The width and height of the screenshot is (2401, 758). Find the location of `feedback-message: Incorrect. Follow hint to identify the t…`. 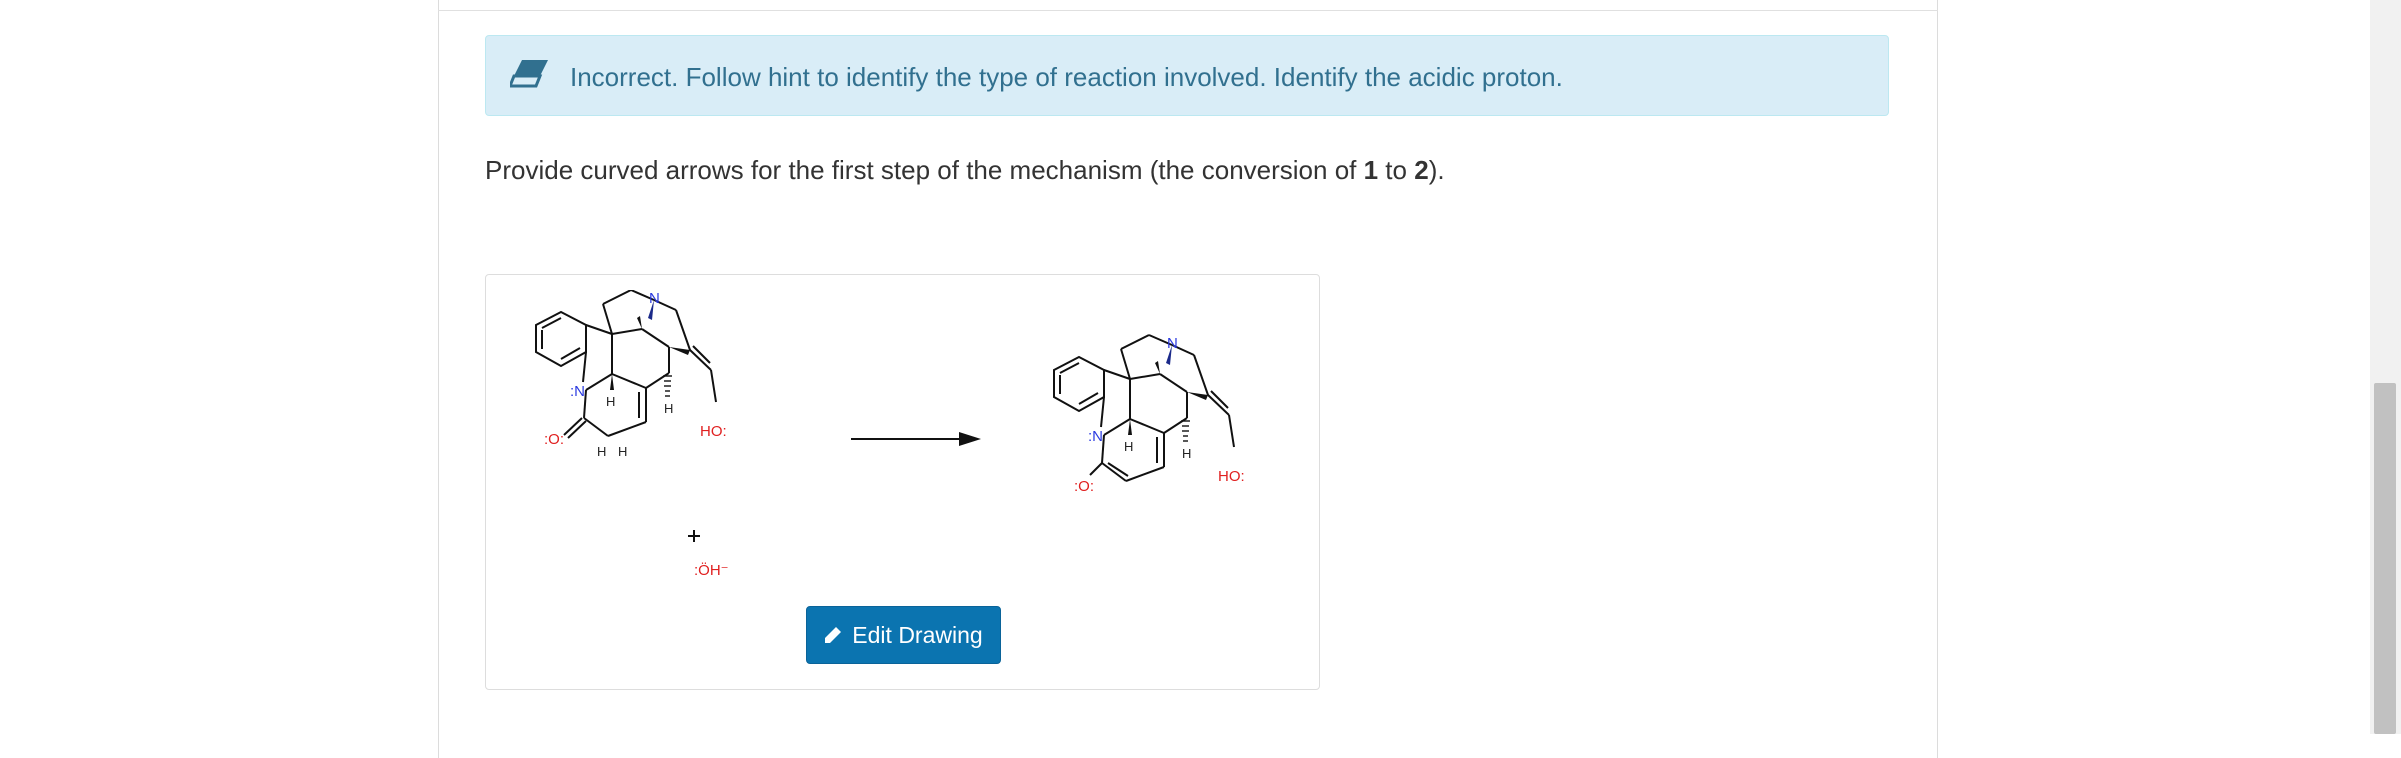

feedback-message: Incorrect. Follow hint to identify the t… is located at coordinates (1066, 77).